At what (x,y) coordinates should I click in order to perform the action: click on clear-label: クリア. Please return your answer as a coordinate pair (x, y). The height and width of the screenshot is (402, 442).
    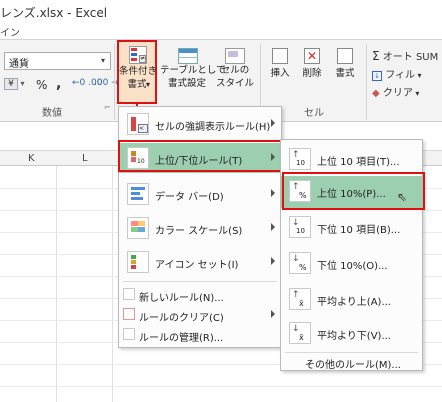
    Looking at the image, I should click on (397, 93).